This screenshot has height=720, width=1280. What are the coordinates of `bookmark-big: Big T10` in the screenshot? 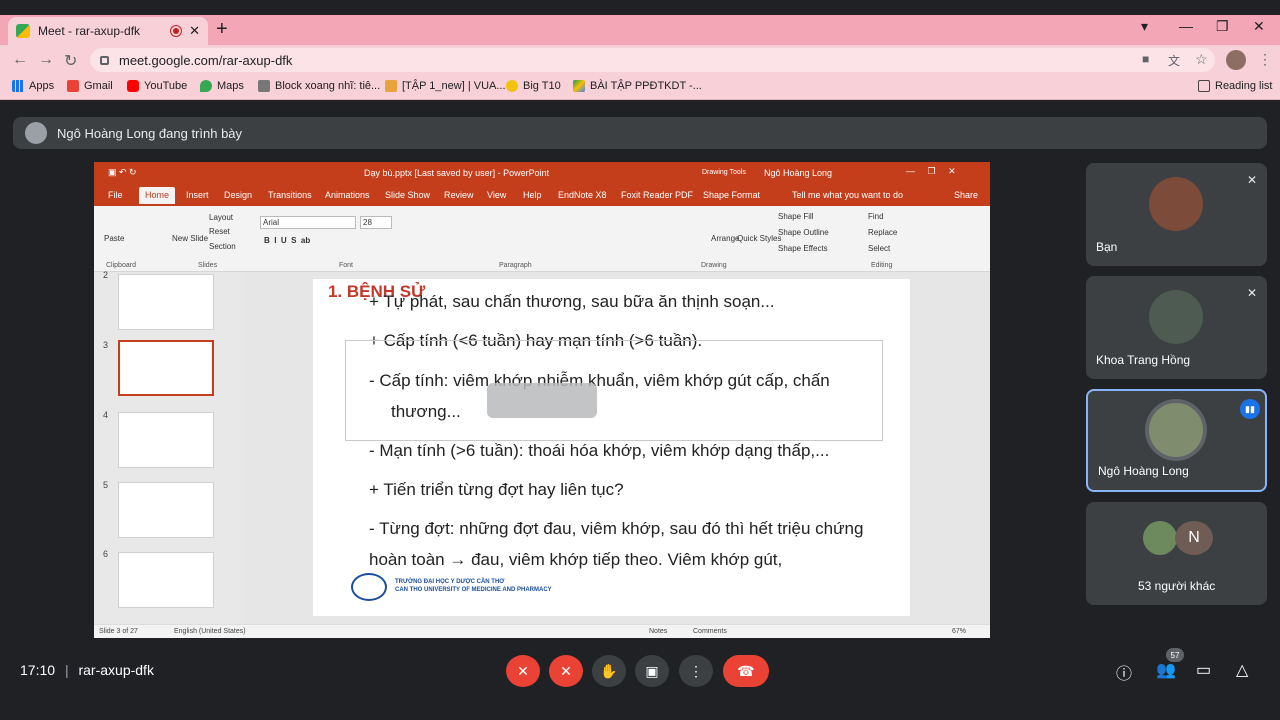 It's located at (533, 86).